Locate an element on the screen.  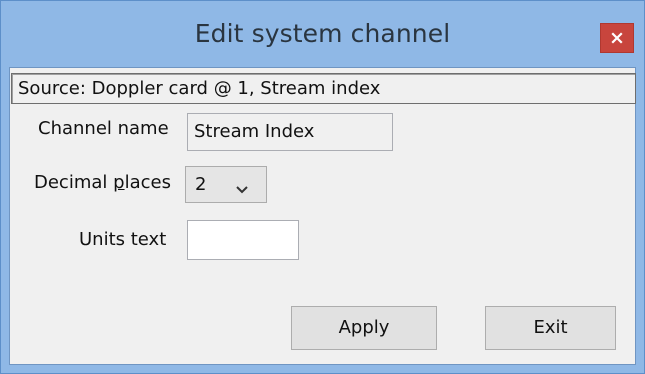
channel-name-label: Channel name is located at coordinates (103, 128).